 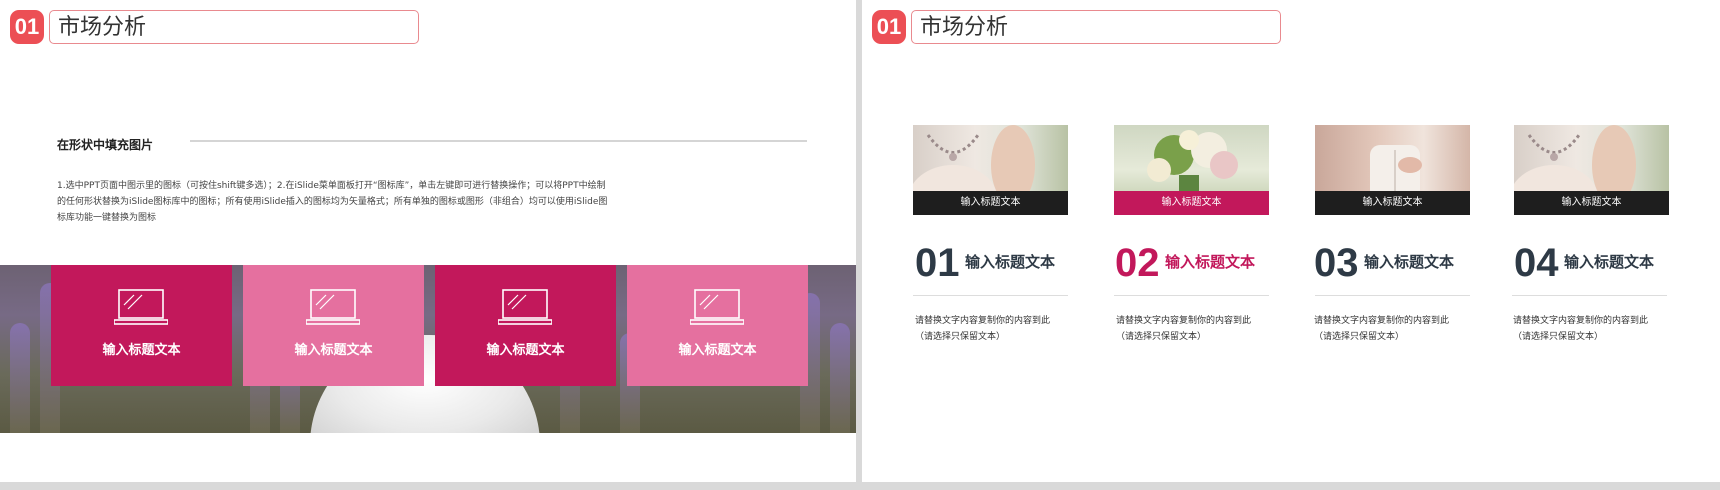 I want to click on feature-tile-1: 输入标题文本, so click(x=141, y=325).